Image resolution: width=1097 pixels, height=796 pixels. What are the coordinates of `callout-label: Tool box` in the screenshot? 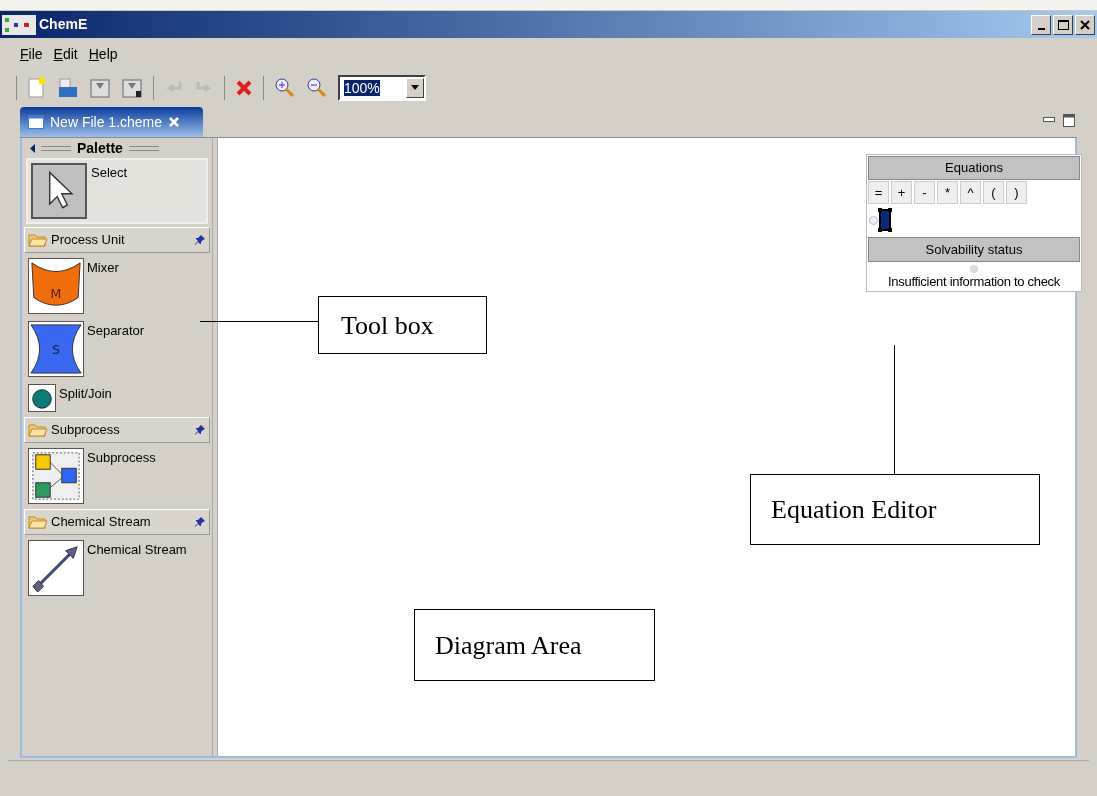 It's located at (402, 325).